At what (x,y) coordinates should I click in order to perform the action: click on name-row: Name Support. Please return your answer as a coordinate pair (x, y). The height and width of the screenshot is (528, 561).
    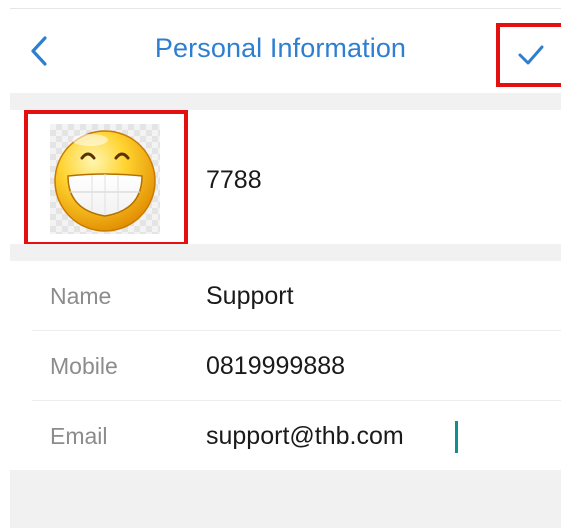
    Looking at the image, I should click on (296, 296).